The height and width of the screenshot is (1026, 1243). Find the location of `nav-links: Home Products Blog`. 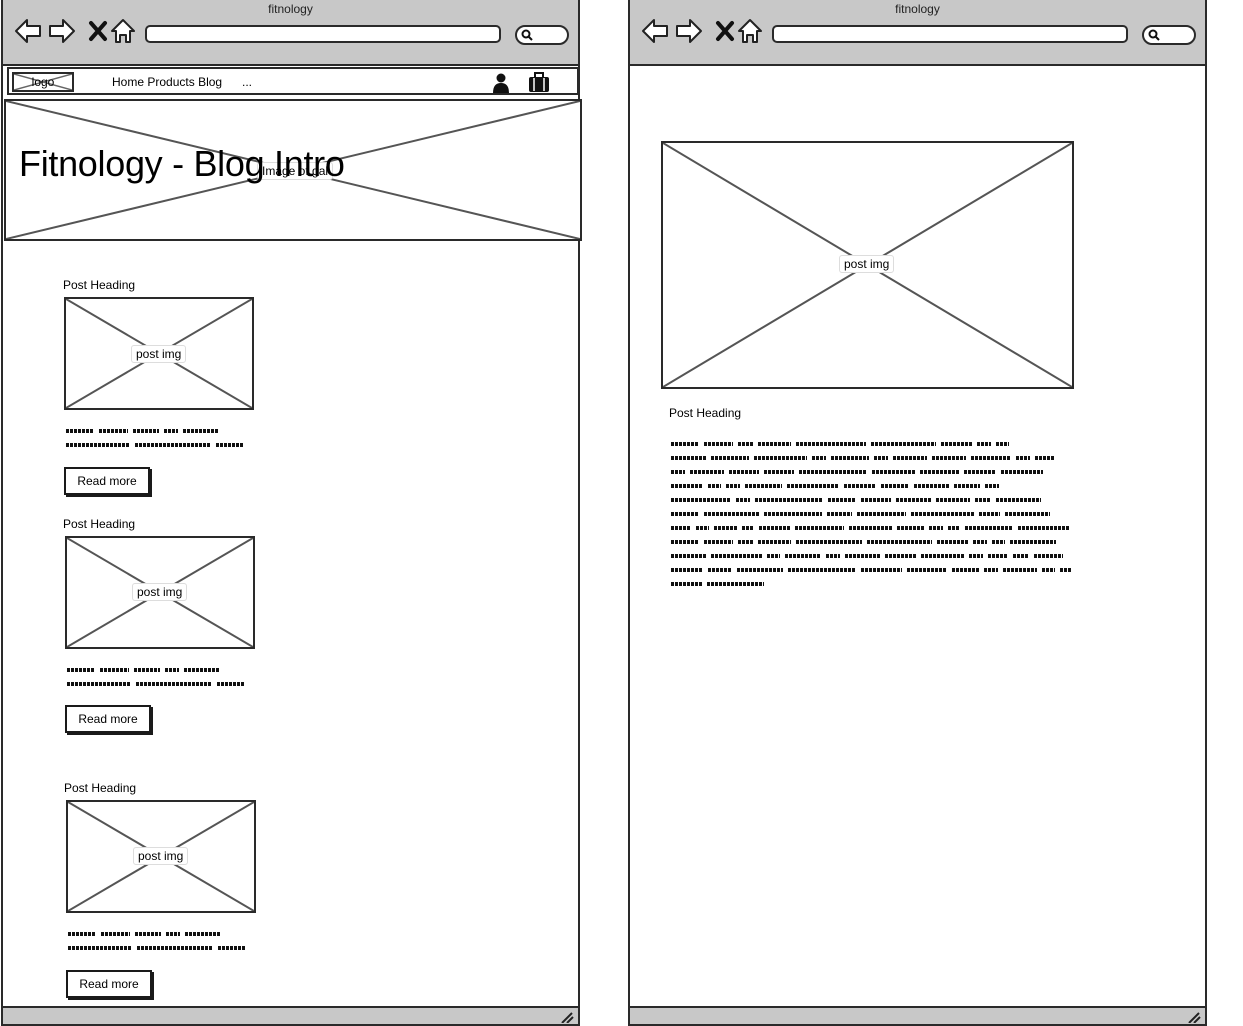

nav-links: Home Products Blog is located at coordinates (167, 82).